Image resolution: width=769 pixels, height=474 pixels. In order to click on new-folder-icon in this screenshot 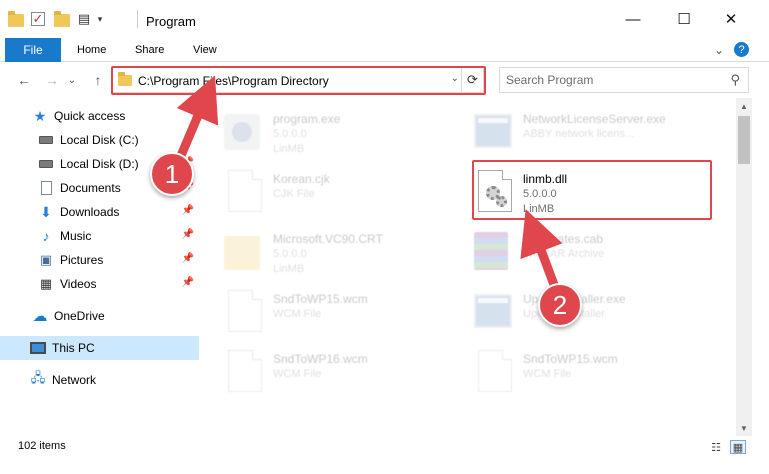, I will do `click(62, 19)`.